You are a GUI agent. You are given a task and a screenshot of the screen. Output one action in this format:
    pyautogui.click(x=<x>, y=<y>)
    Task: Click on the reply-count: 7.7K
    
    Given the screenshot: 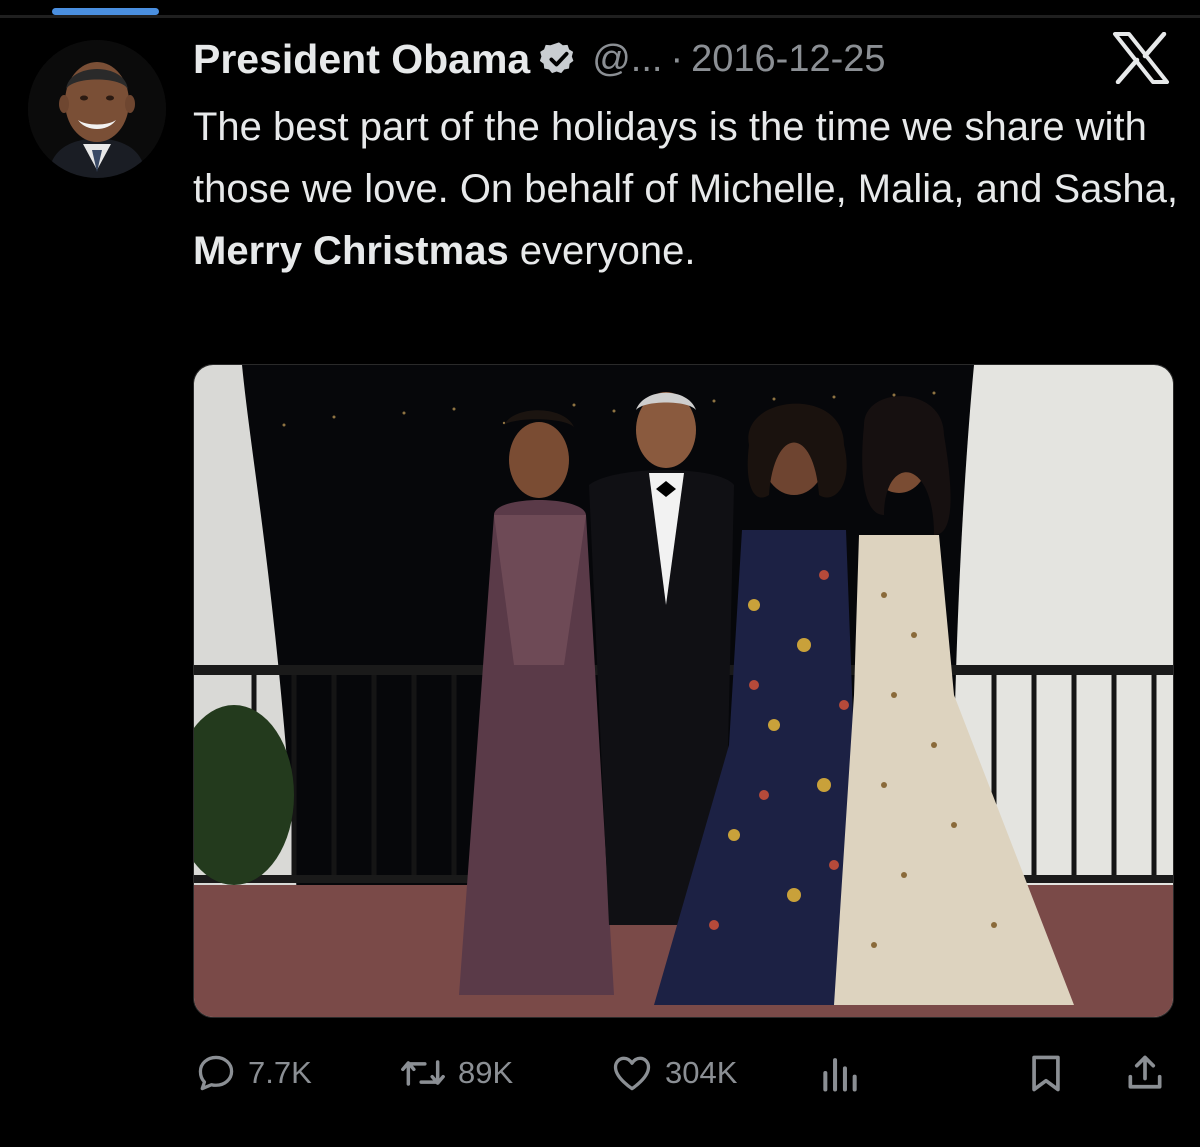 What is the action you would take?
    pyautogui.click(x=280, y=1072)
    